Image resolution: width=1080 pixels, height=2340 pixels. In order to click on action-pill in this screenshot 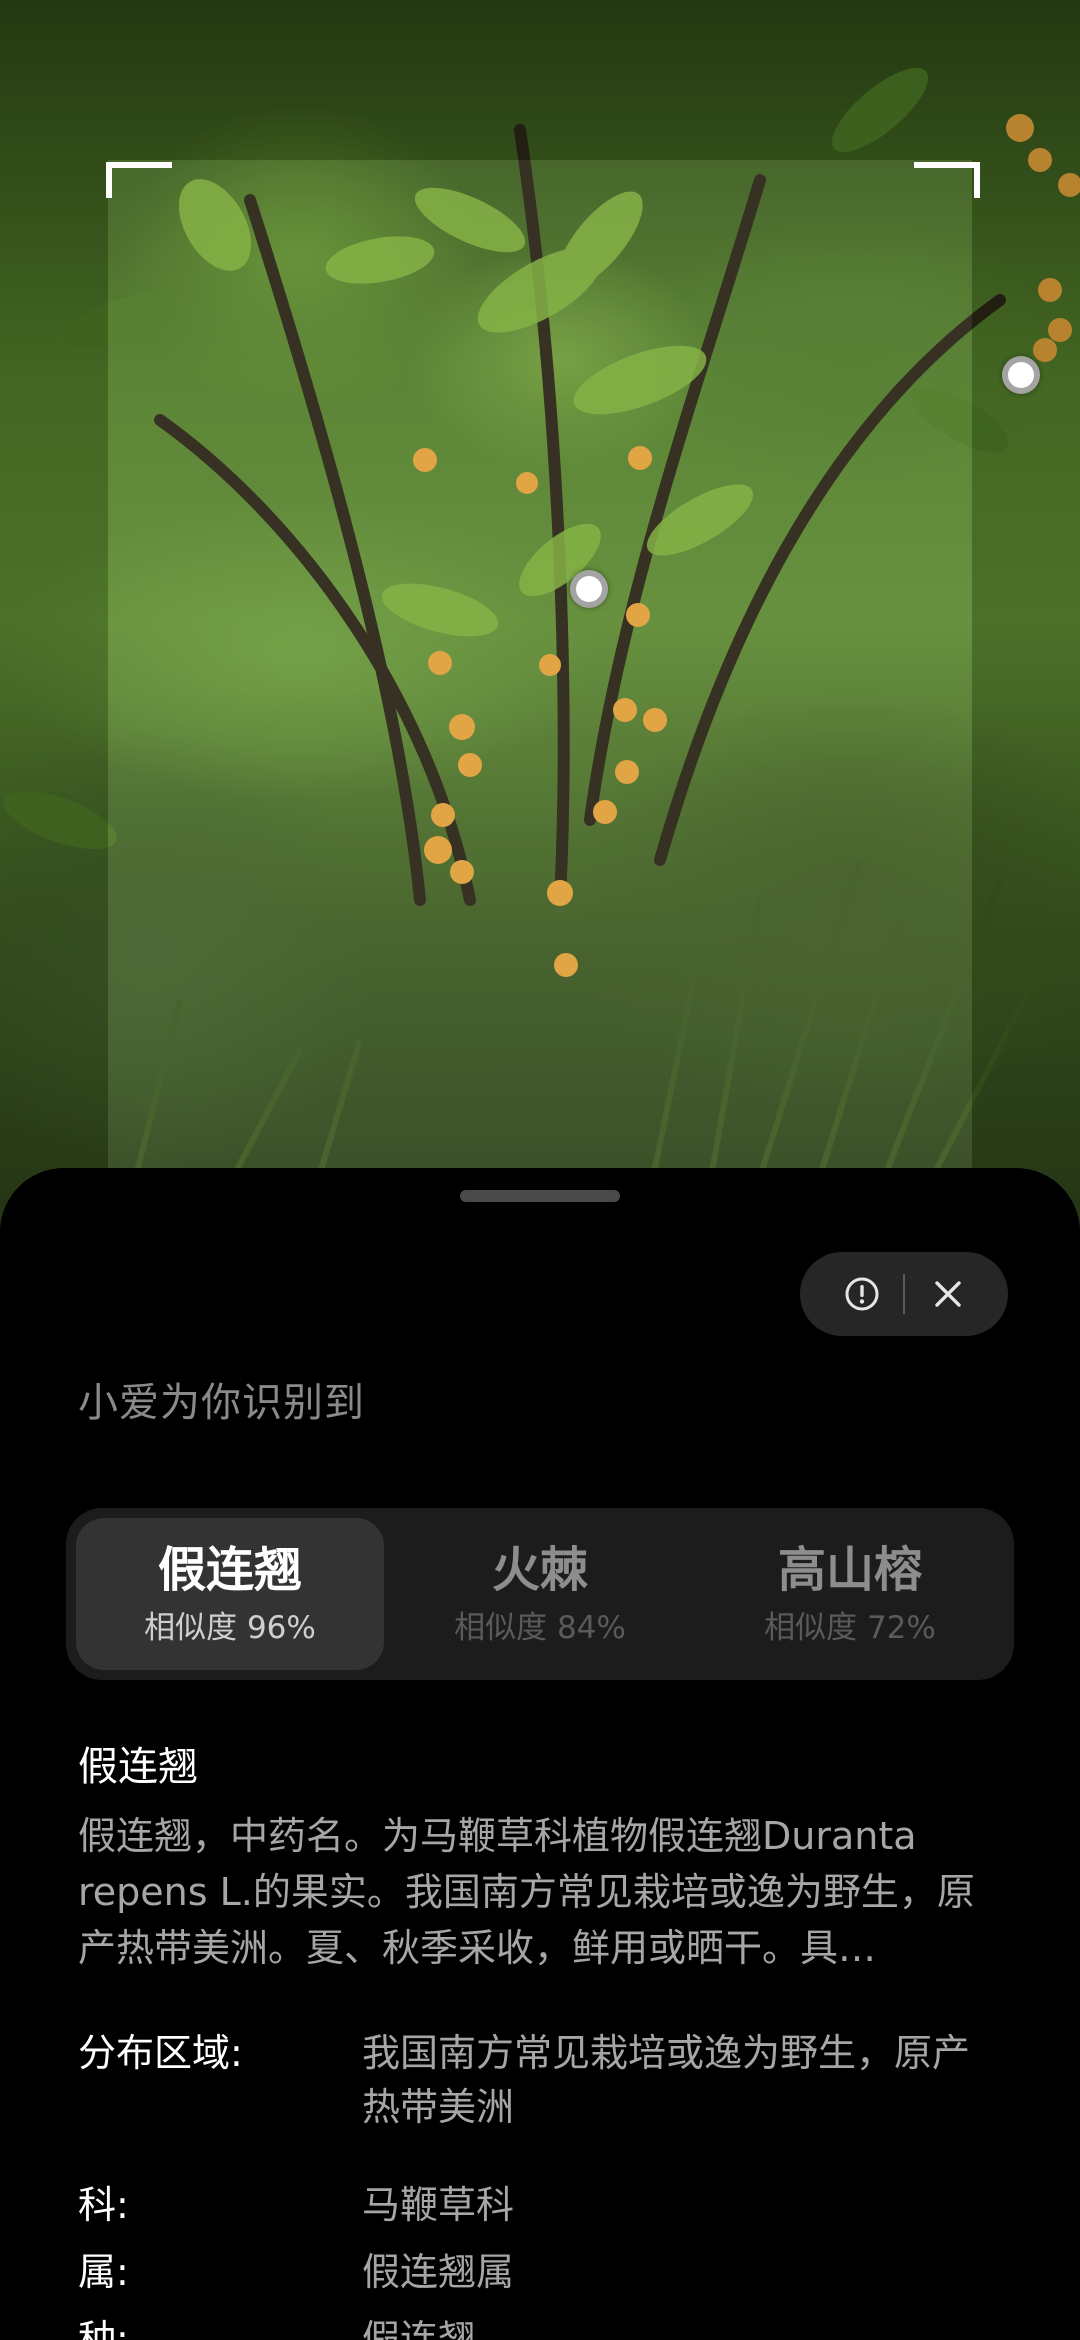, I will do `click(904, 1294)`.